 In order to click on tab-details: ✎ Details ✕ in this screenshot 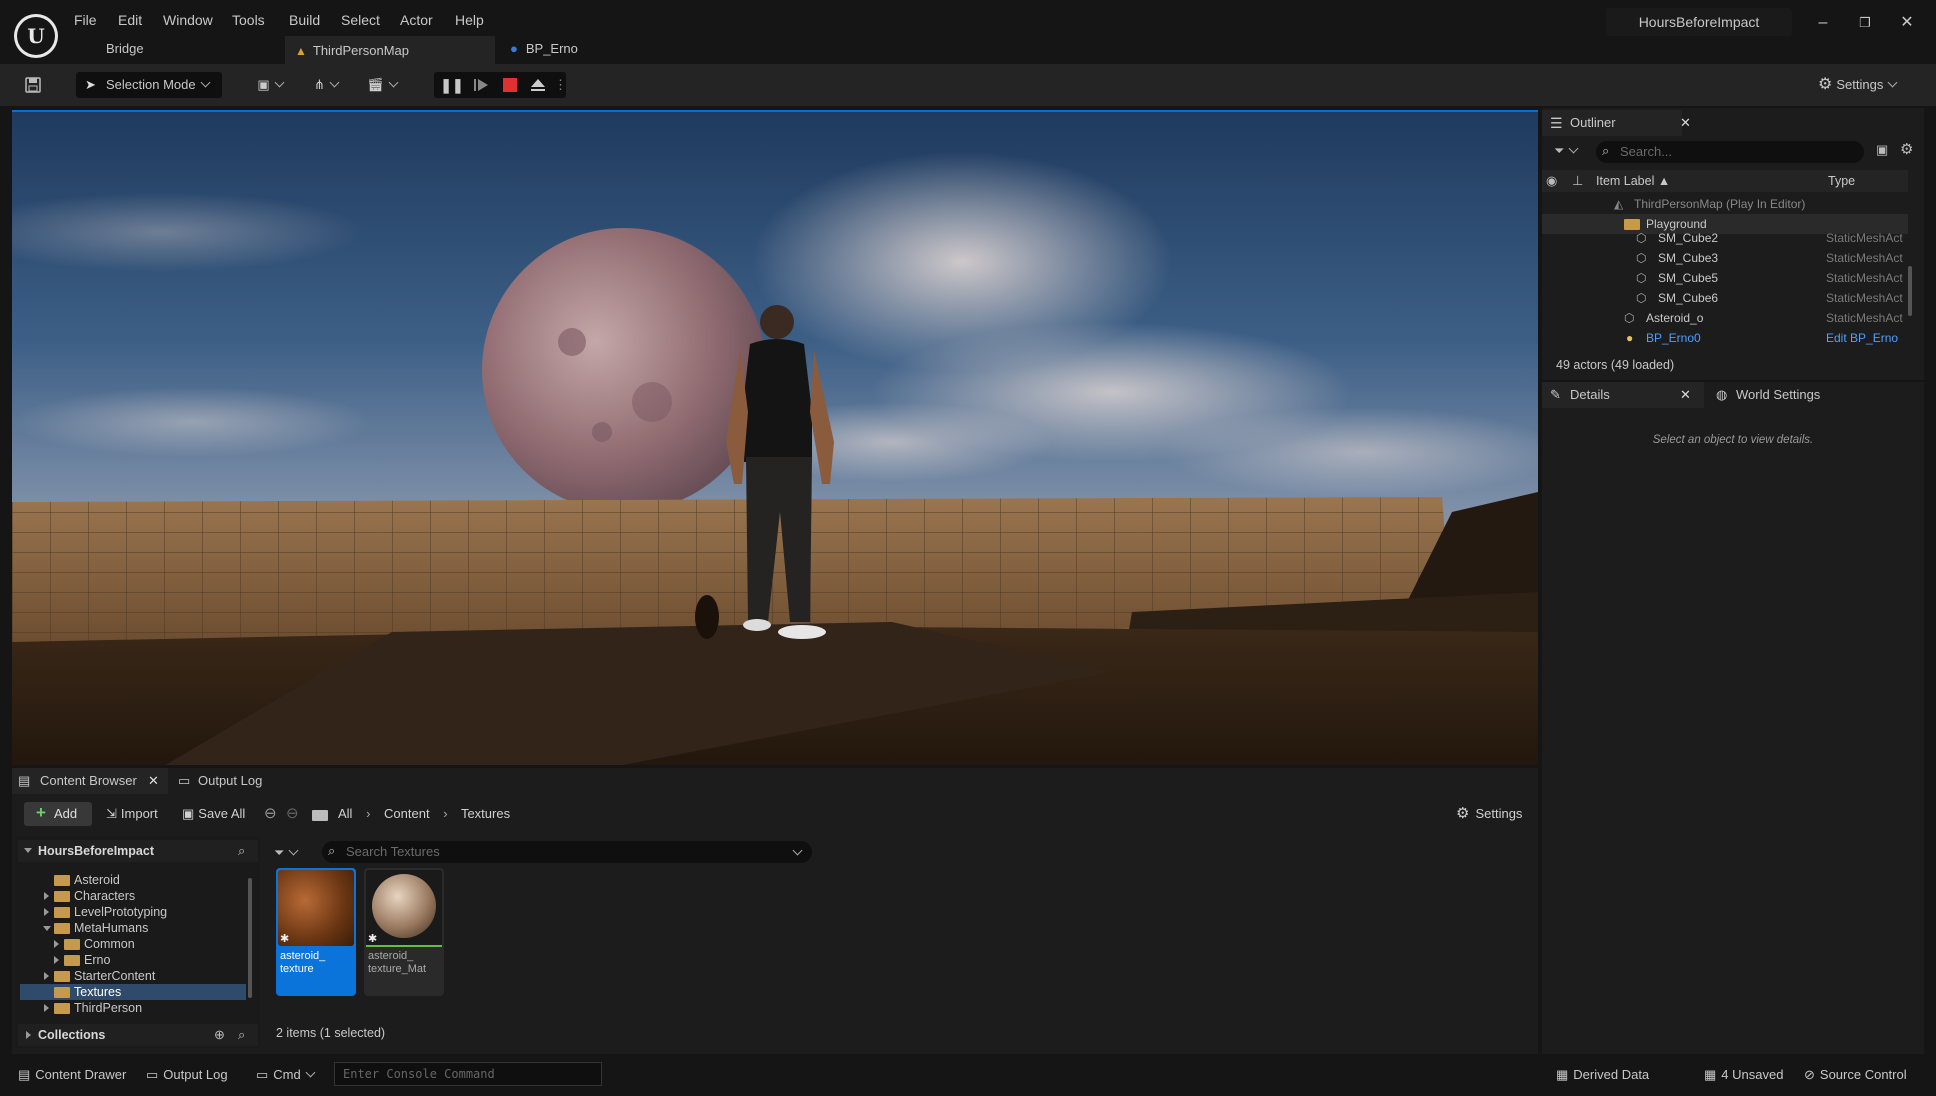, I will do `click(1623, 395)`.